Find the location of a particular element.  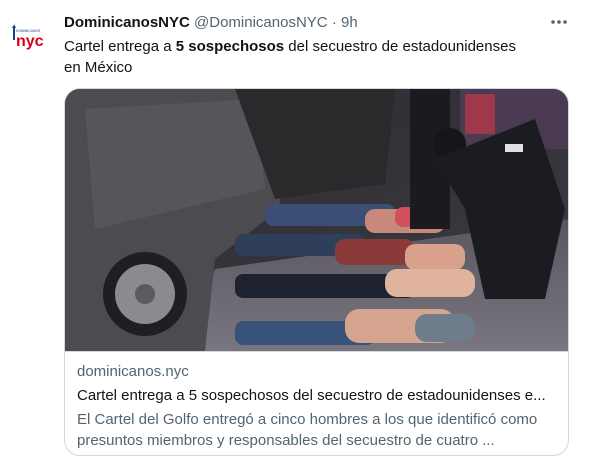

link-card-domain: dominicanos.nyc is located at coordinates (133, 371).